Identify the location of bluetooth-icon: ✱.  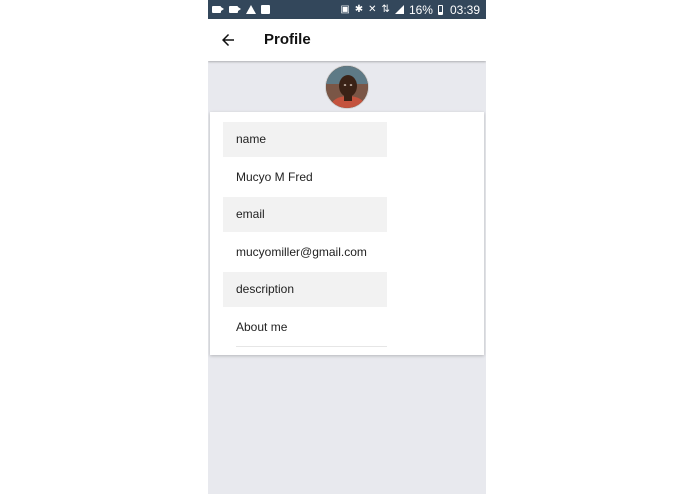
(359, 9).